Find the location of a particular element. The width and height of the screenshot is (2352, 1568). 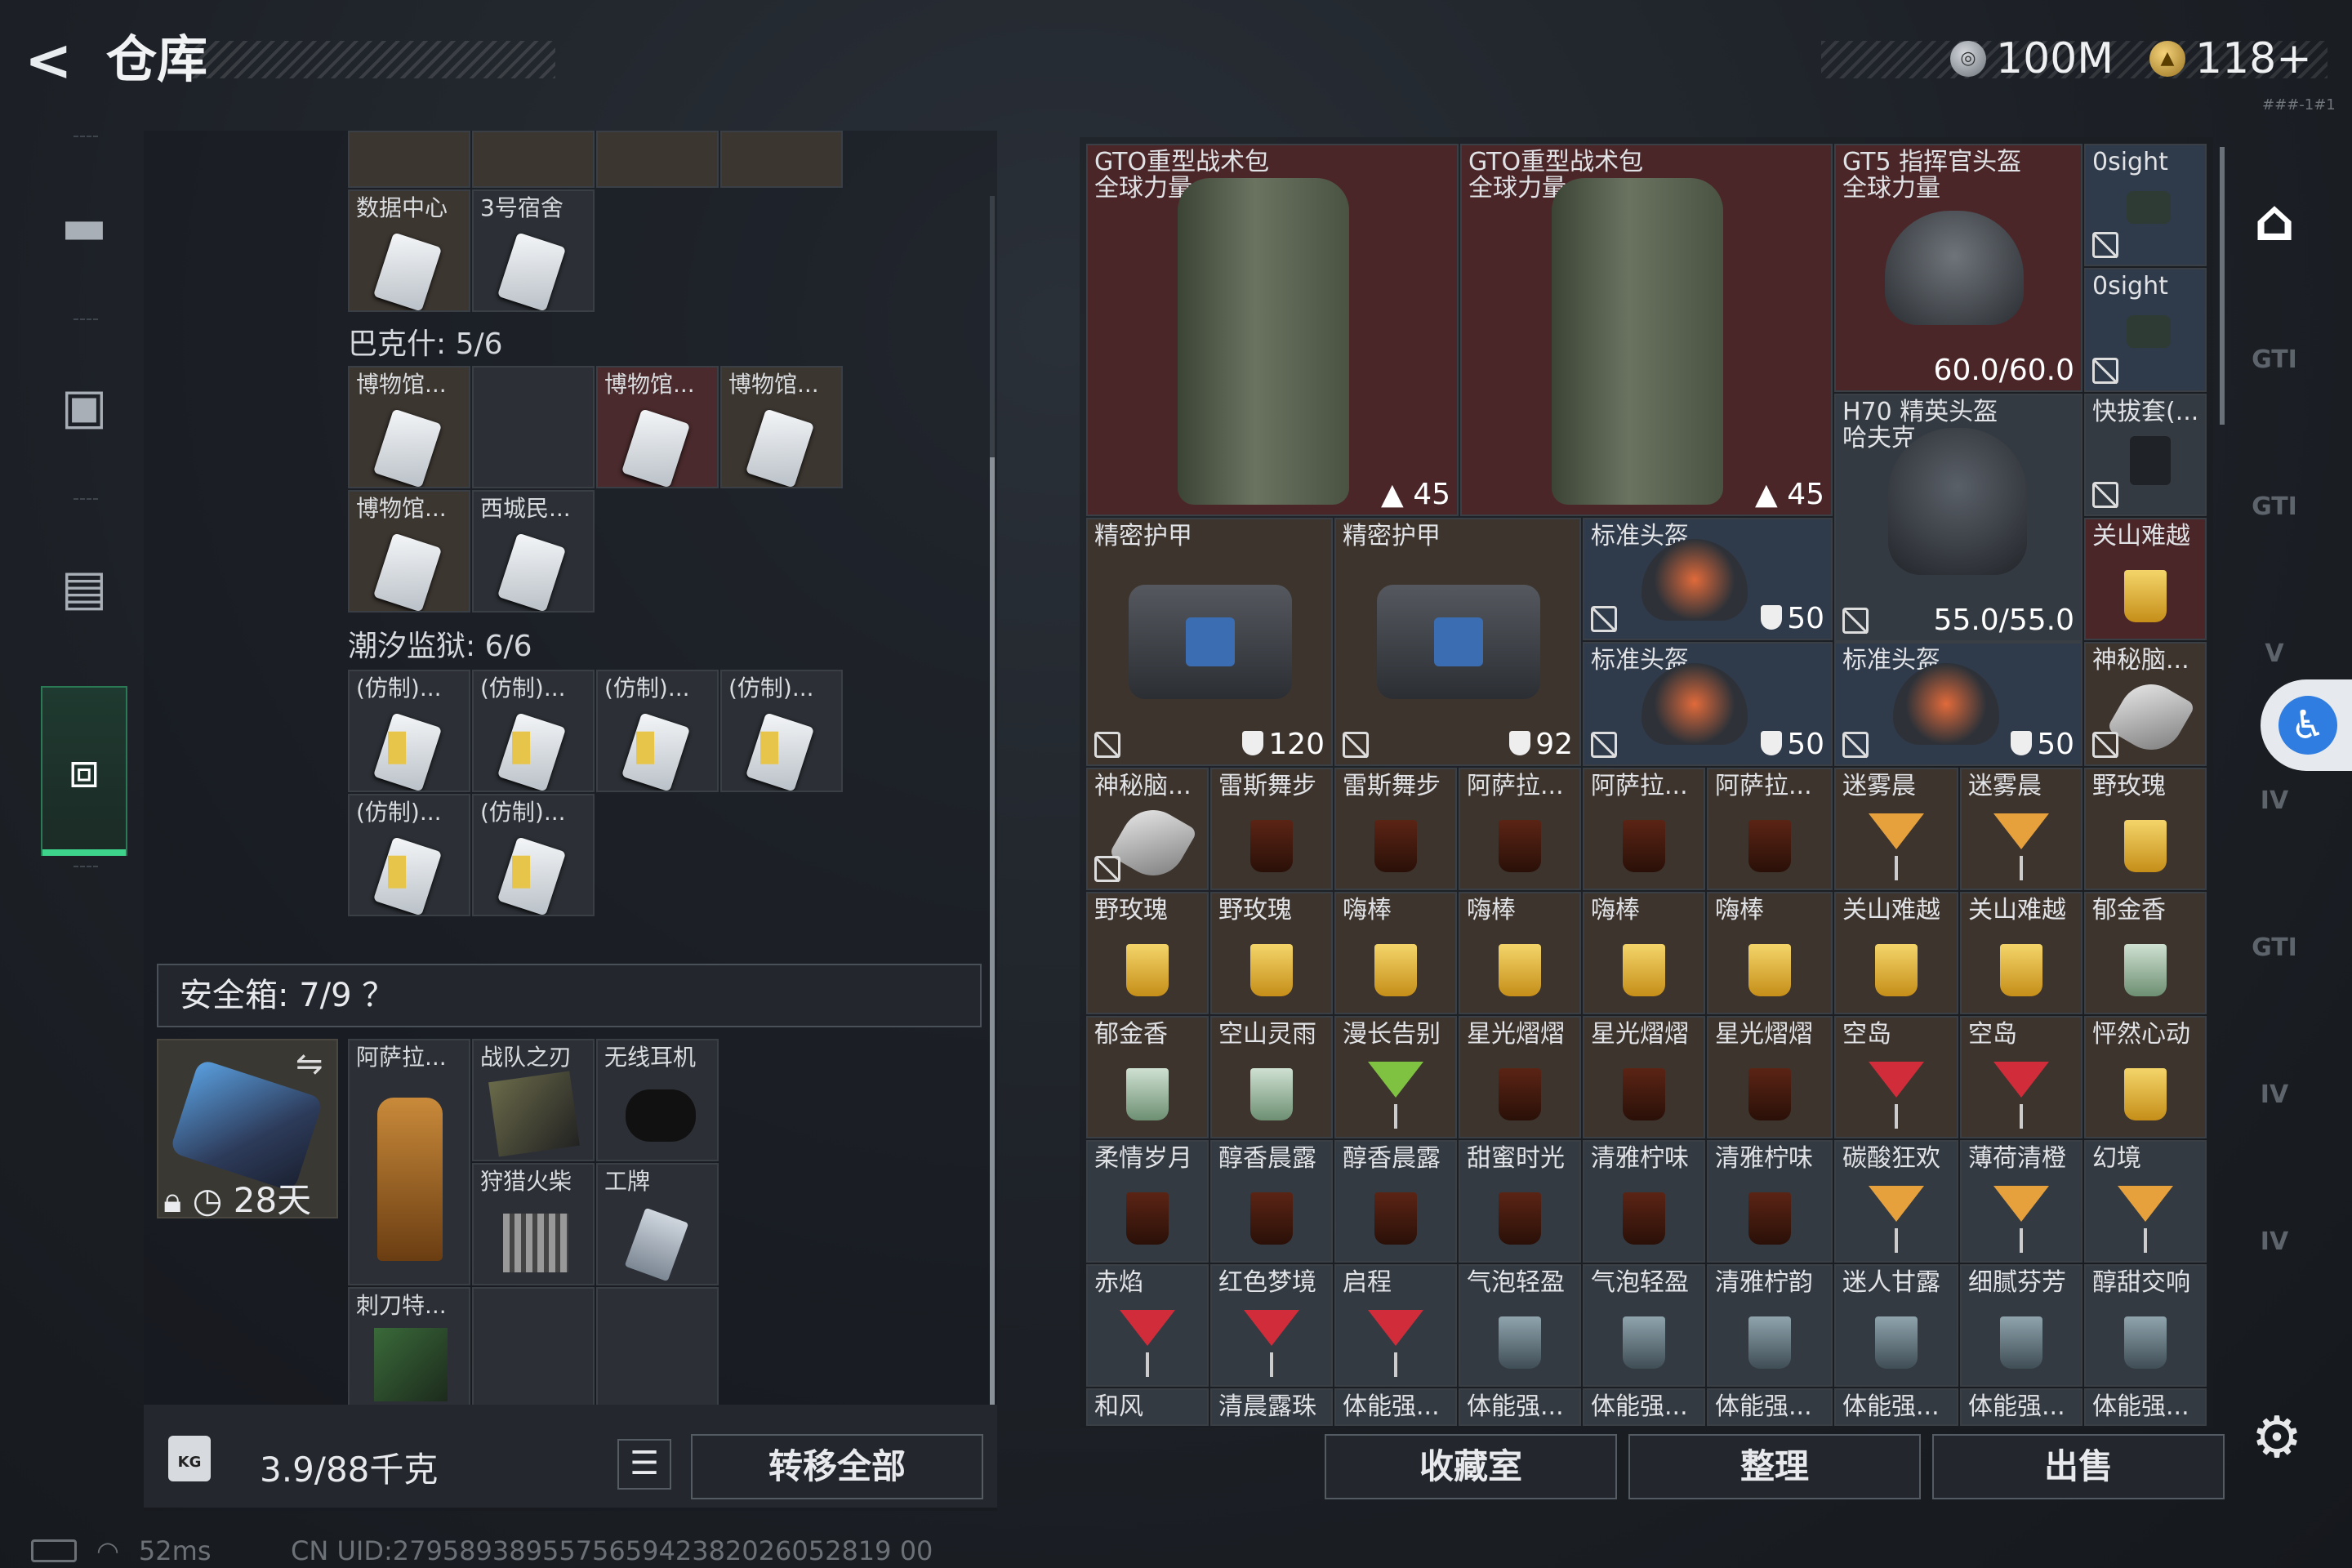

safe-item: 无线耳机 is located at coordinates (657, 1100).